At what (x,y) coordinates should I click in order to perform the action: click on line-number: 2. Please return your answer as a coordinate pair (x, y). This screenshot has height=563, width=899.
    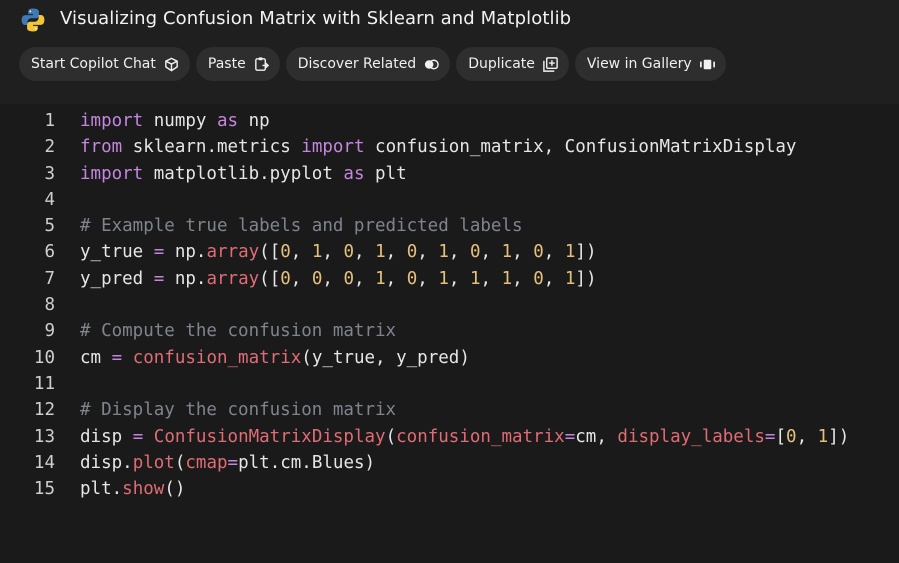
    Looking at the image, I should click on (49, 147).